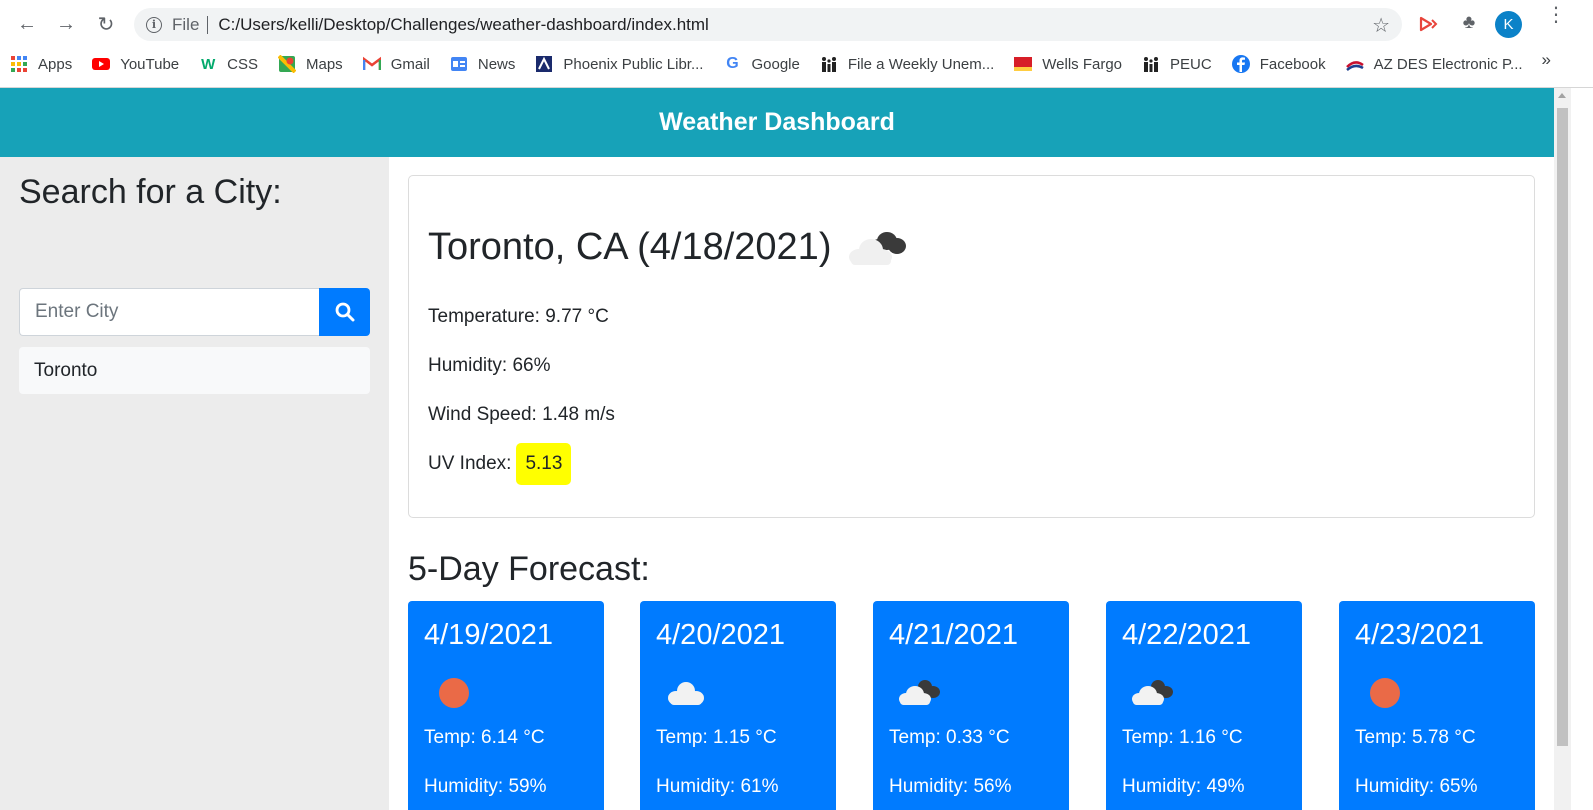 This screenshot has width=1593, height=810. What do you see at coordinates (949, 737) in the screenshot?
I see `forecast-temp: Temp: 0.33 °C` at bounding box center [949, 737].